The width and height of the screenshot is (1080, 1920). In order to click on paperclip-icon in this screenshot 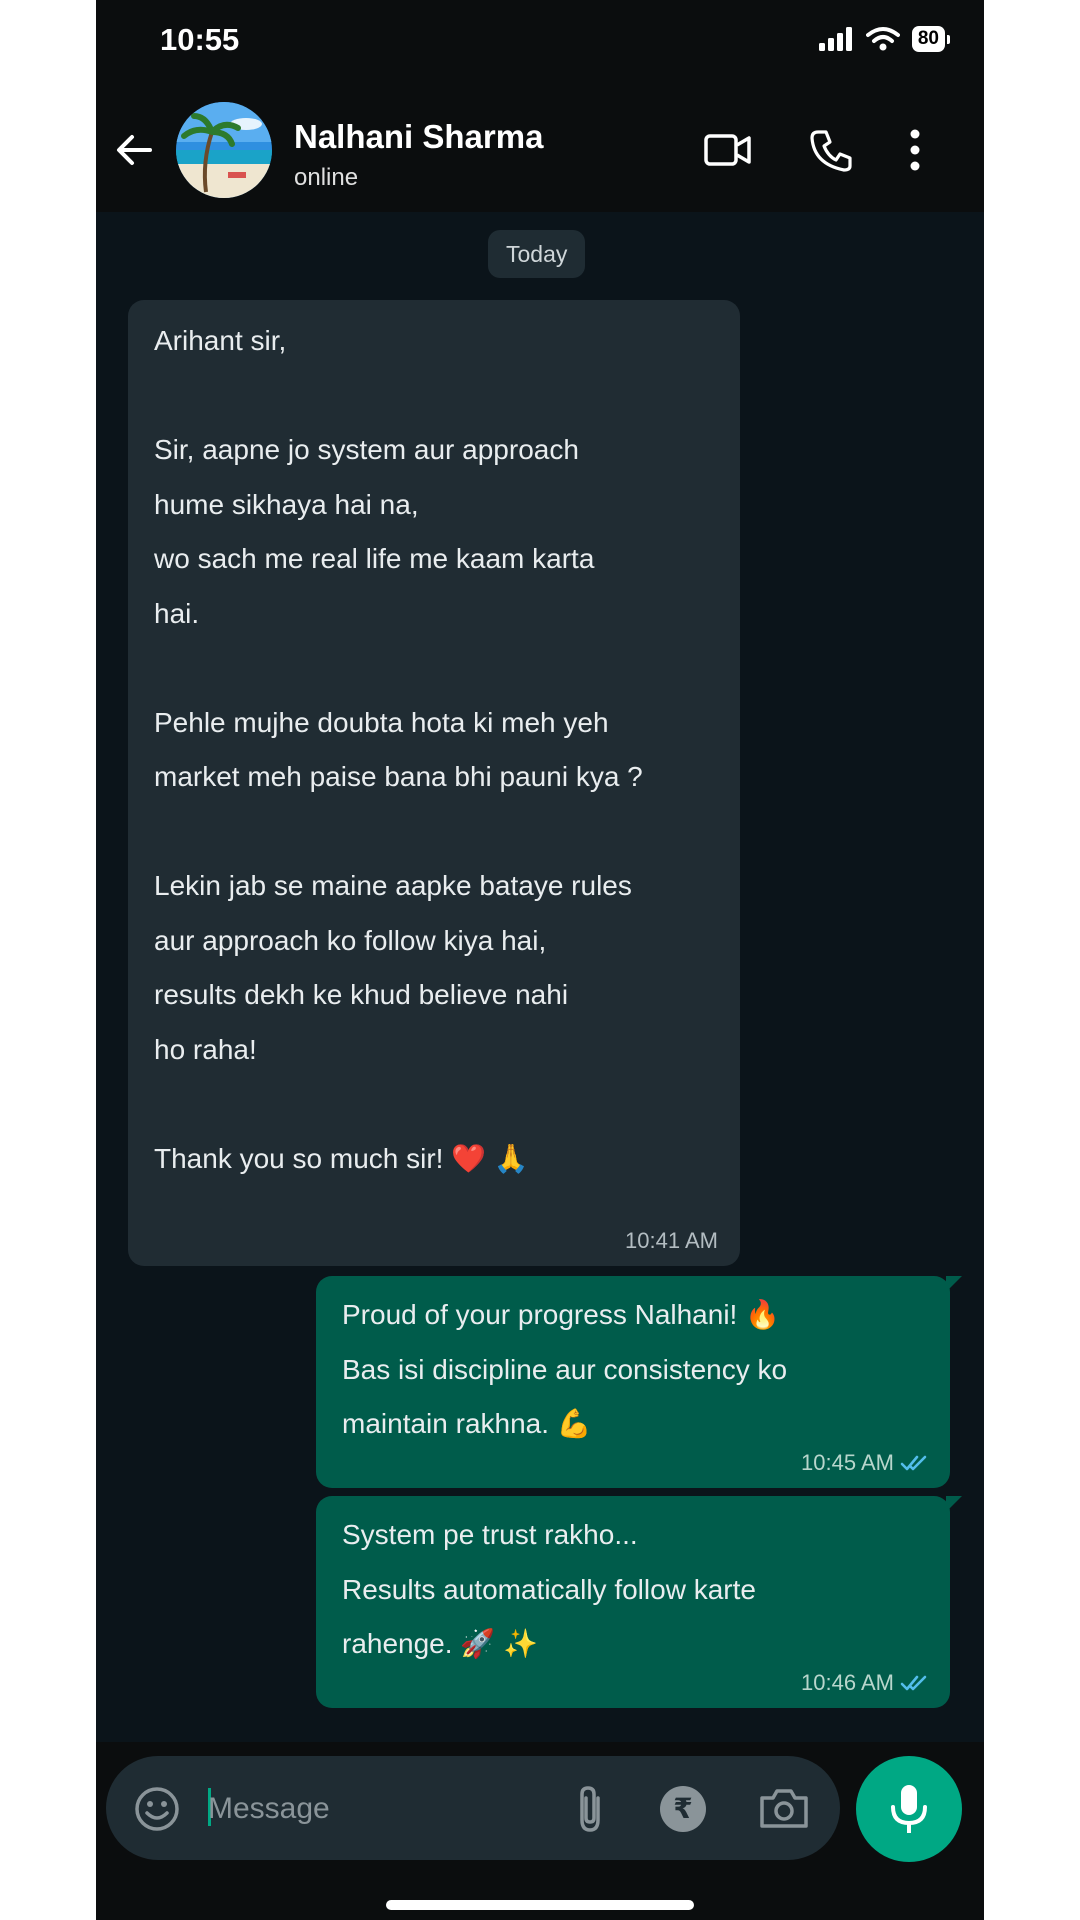, I will do `click(590, 1809)`.